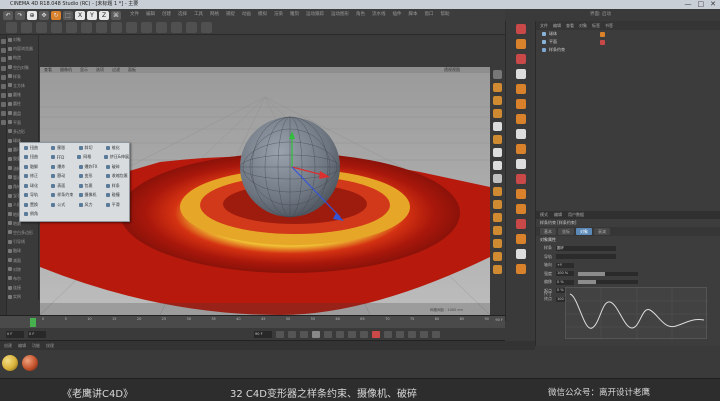  Describe the element at coordinates (37, 334) in the screenshot. I see `start-frame-field: 0 F` at that location.